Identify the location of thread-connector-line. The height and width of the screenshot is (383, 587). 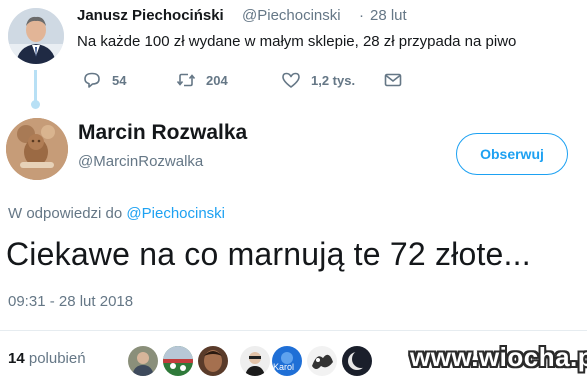
(35, 87).